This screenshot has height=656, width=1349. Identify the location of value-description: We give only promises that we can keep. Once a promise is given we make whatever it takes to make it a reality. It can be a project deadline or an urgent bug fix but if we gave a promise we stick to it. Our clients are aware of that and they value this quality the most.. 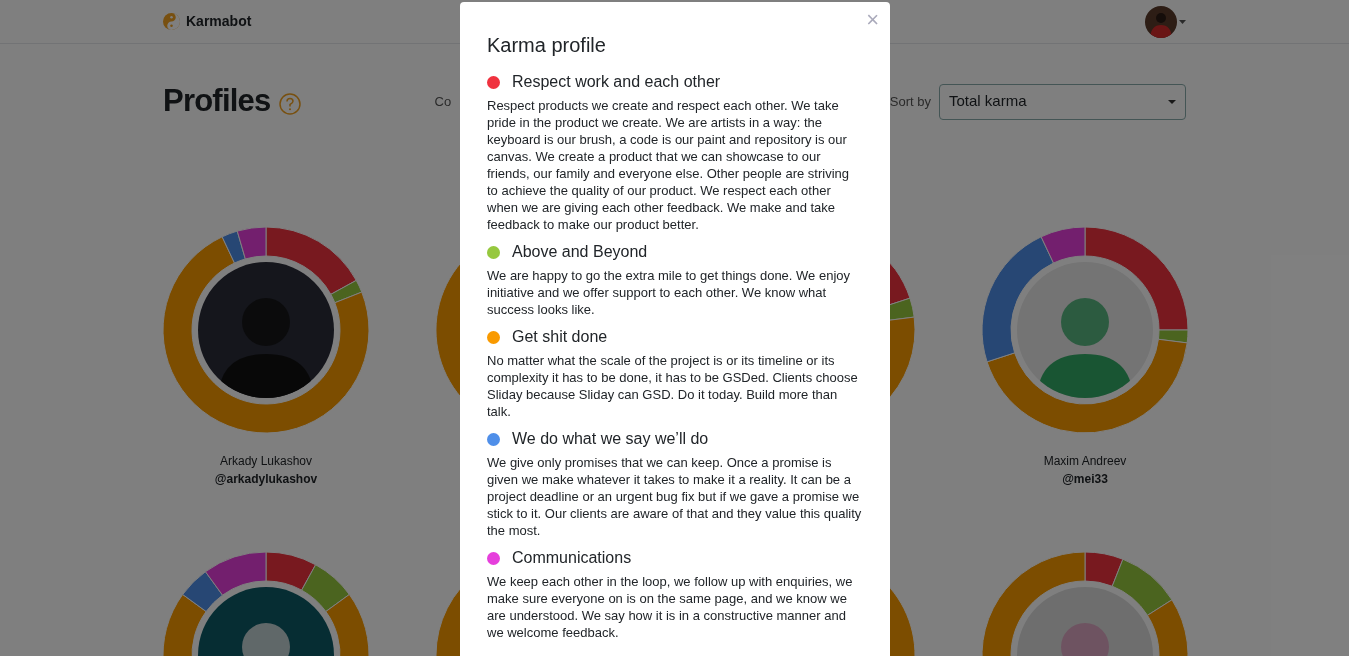
(675, 496).